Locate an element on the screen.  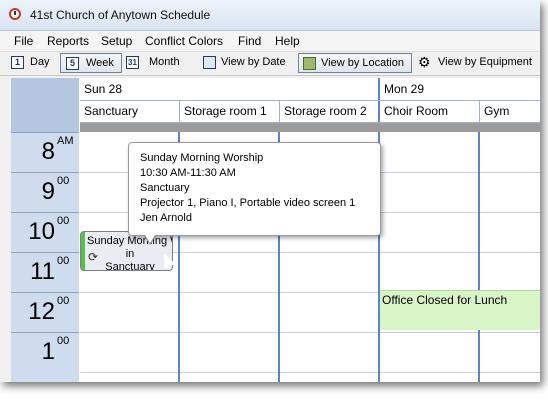
day-view-button: 1 Day is located at coordinates (31, 63).